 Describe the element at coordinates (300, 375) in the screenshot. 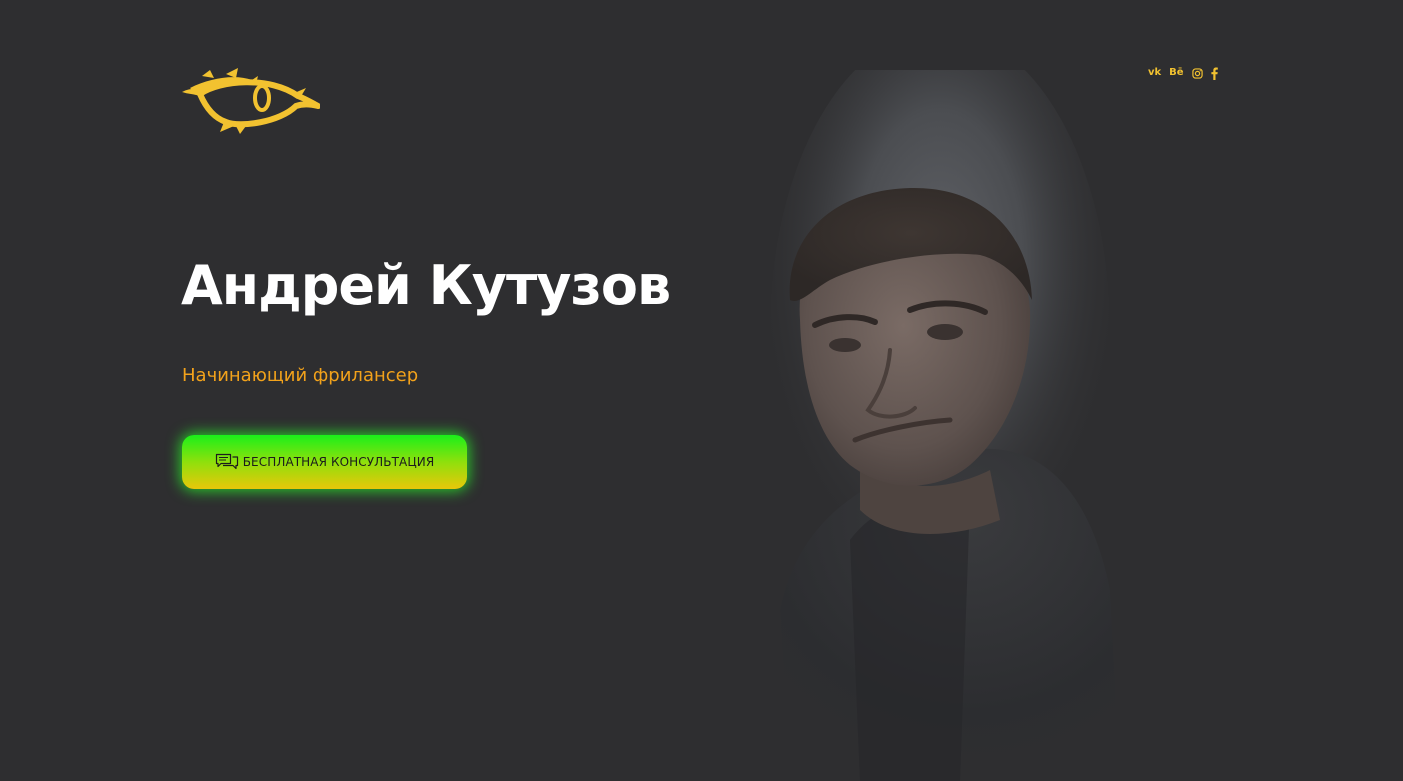

I see `hero-subtitle: Начинающий фрилансер` at that location.